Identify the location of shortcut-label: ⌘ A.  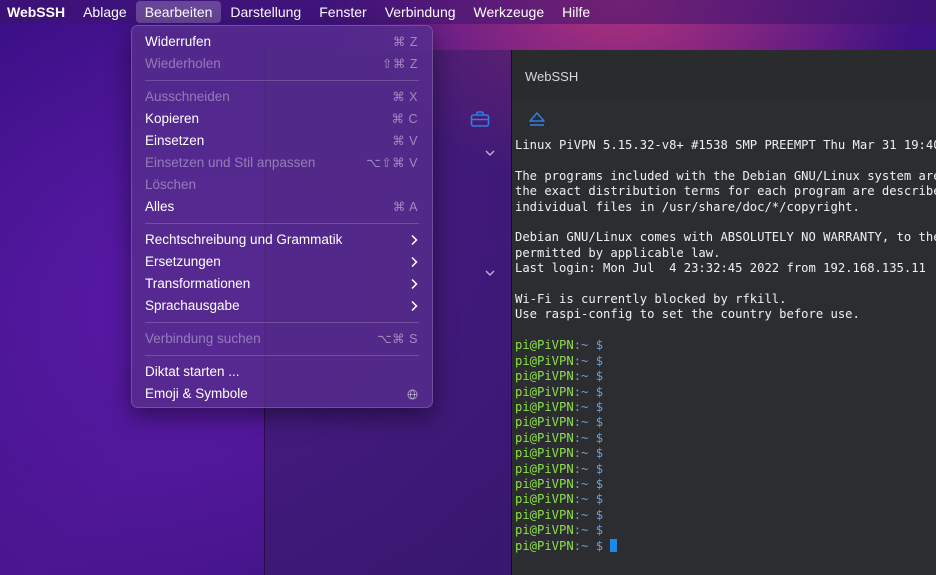
(405, 207).